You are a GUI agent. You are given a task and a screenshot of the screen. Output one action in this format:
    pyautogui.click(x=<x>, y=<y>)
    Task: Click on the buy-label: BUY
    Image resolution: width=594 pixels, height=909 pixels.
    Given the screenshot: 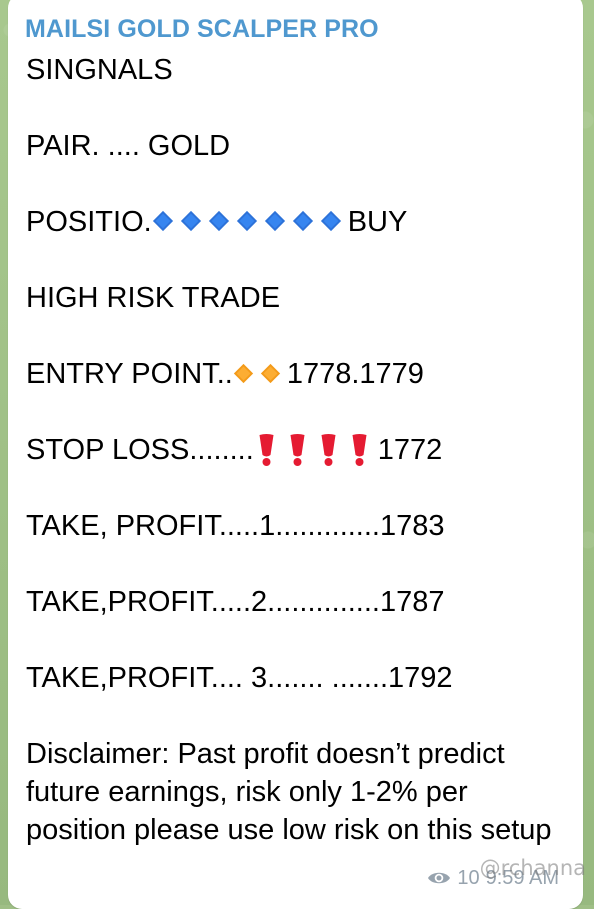 What is the action you would take?
    pyautogui.click(x=377, y=222)
    